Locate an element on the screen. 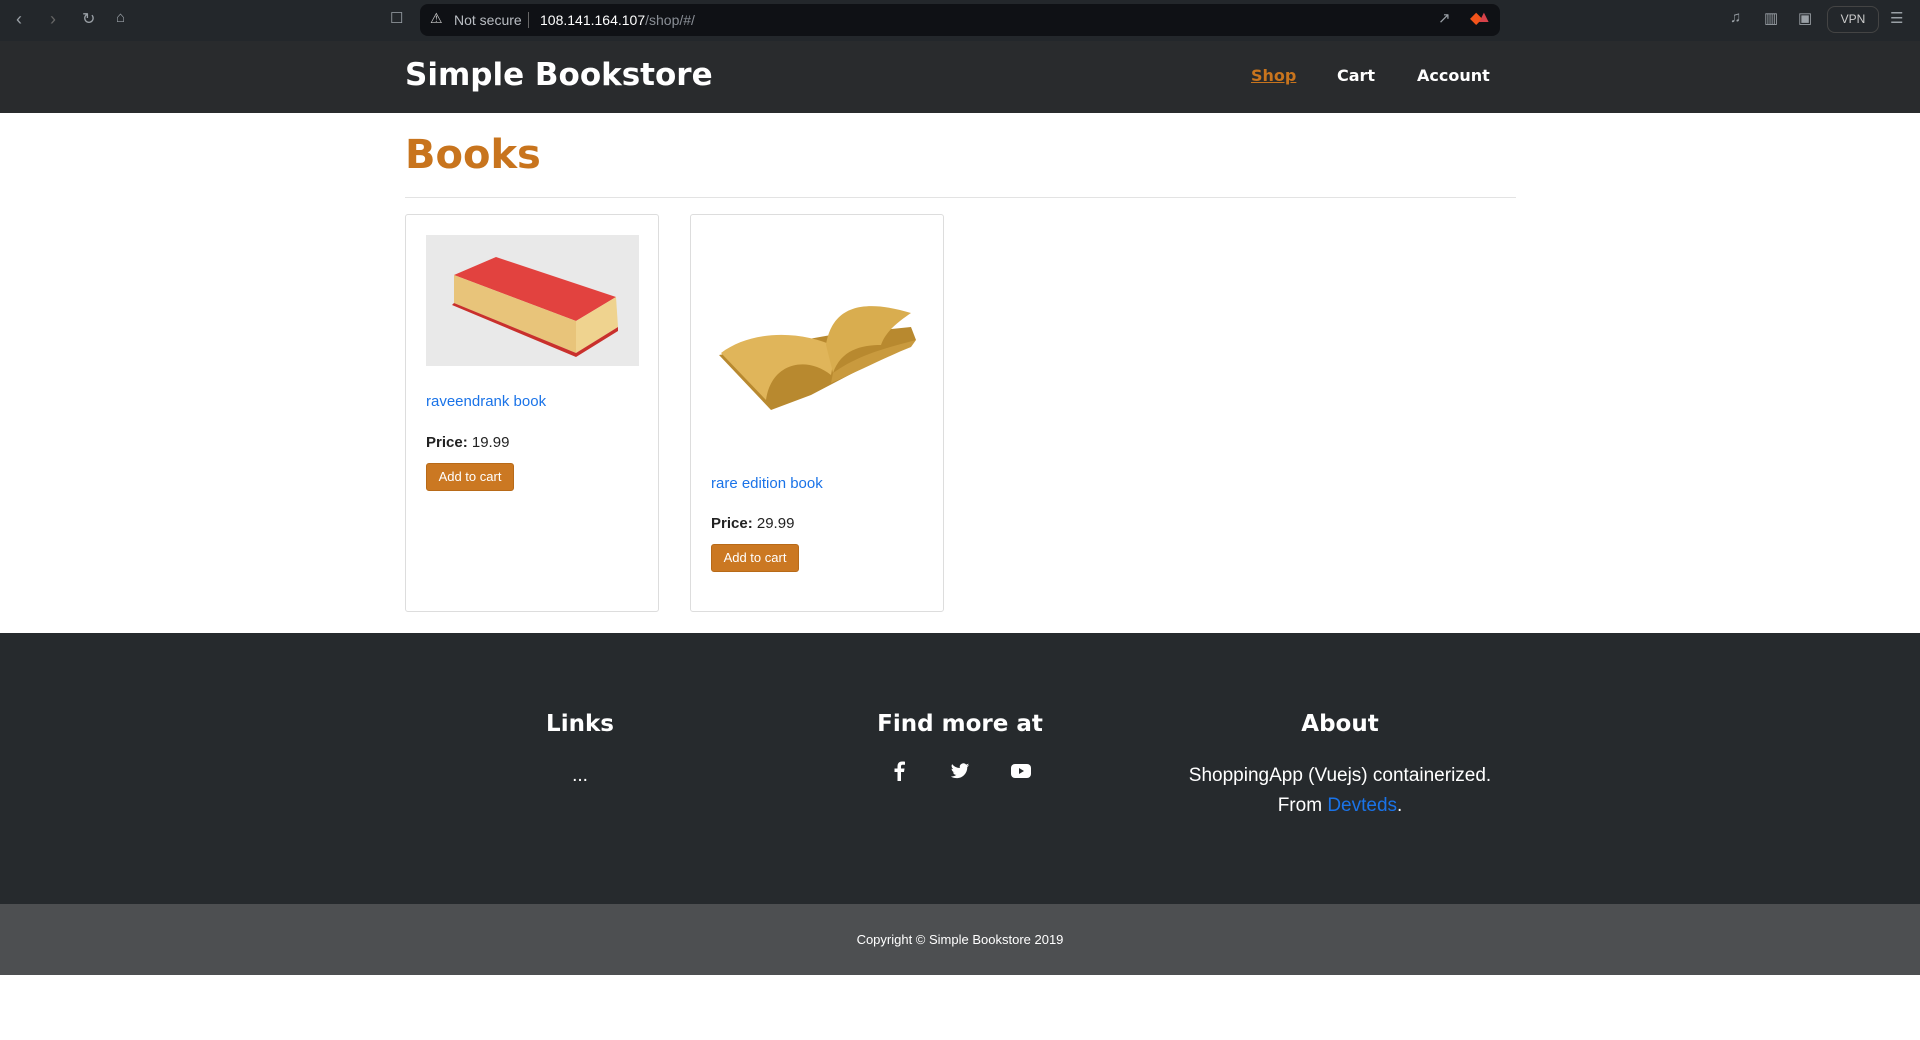  brand-logo: Simple Bookstore is located at coordinates (559, 75).